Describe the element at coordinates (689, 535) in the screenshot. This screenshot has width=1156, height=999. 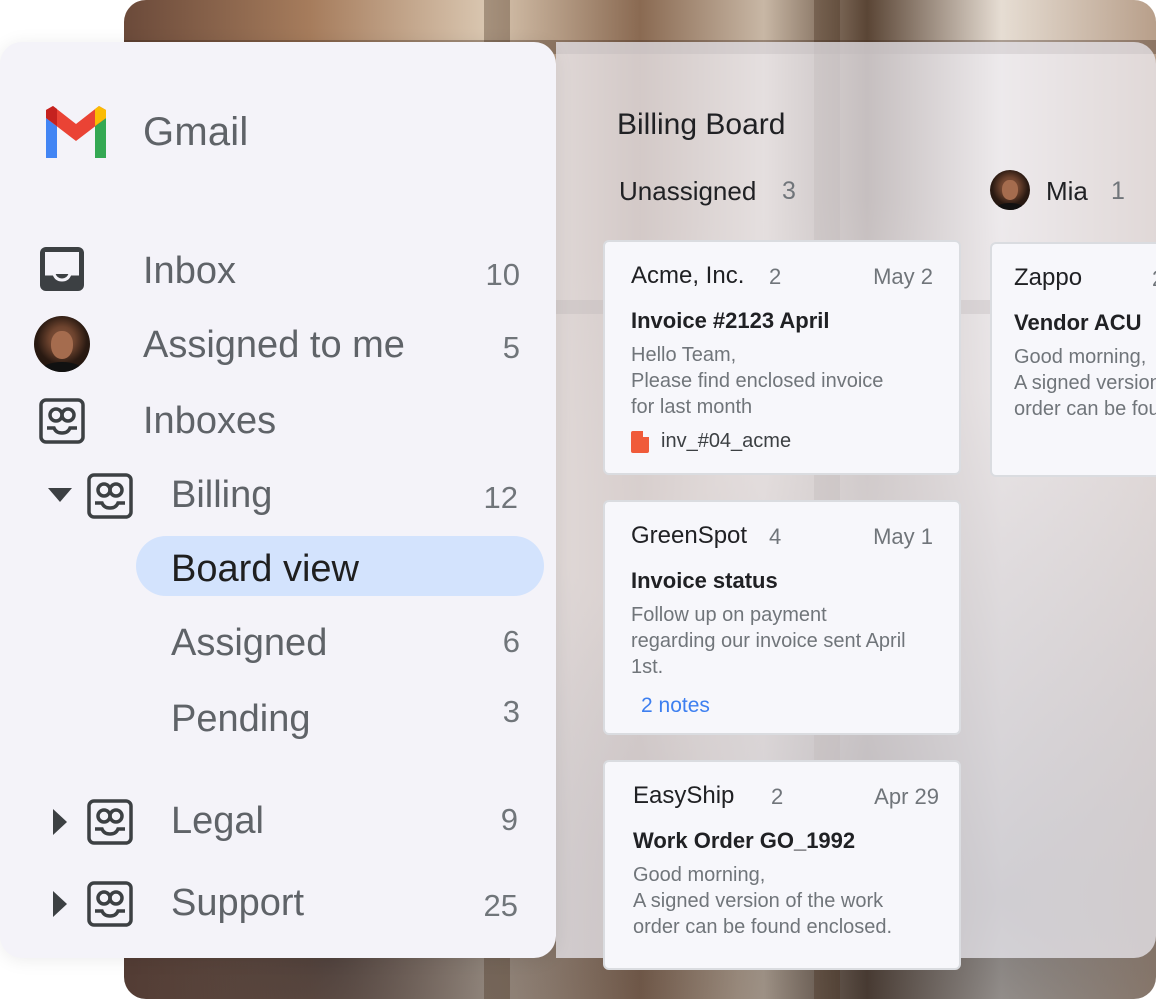
I see `card-sender: GreenSpot` at that location.